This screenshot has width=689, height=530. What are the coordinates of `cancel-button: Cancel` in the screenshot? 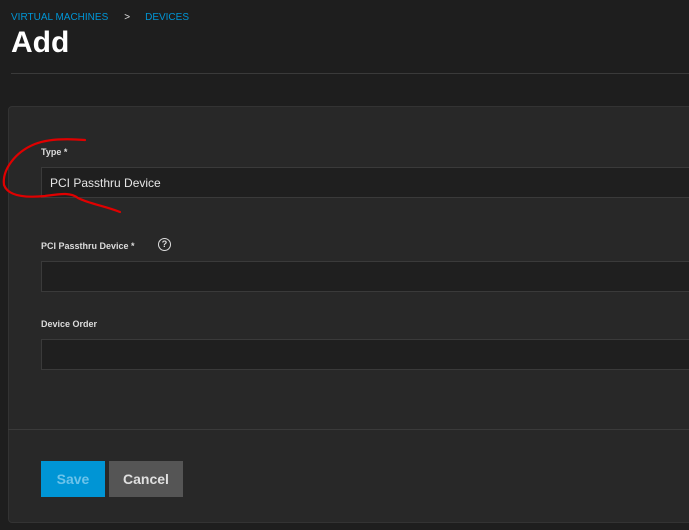 It's located at (146, 479).